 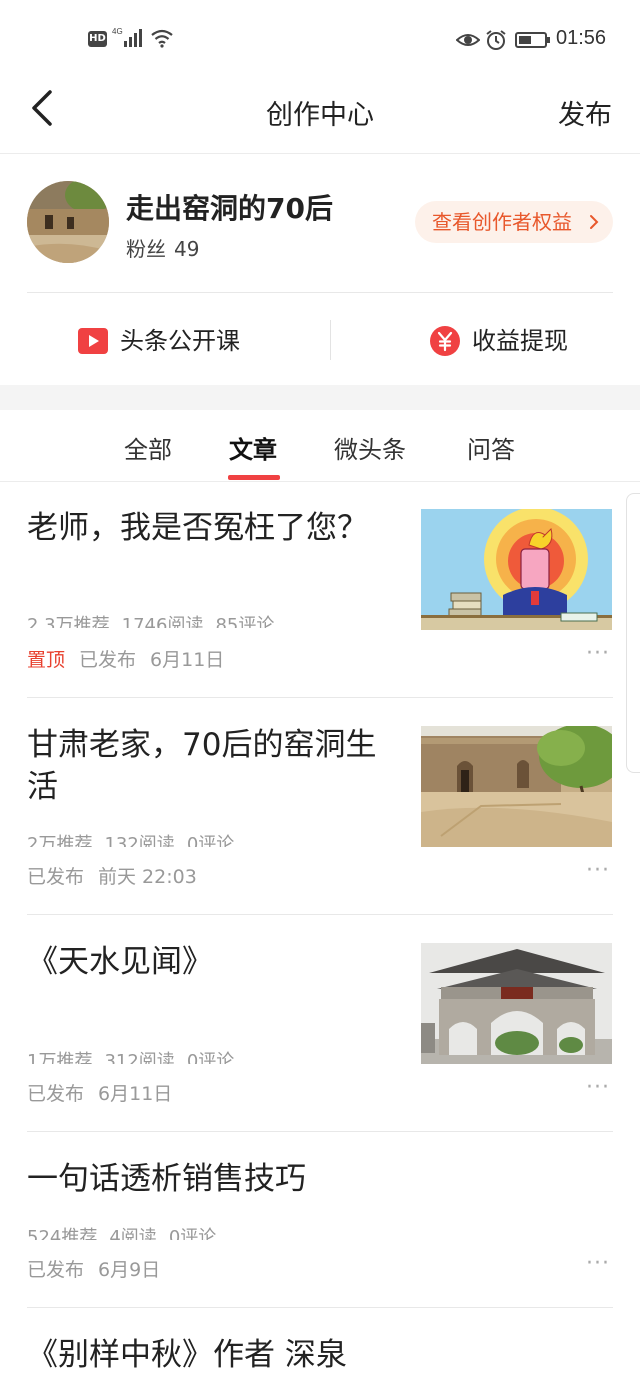 I want to click on username: 走出窑洞的70后, so click(x=229, y=208).